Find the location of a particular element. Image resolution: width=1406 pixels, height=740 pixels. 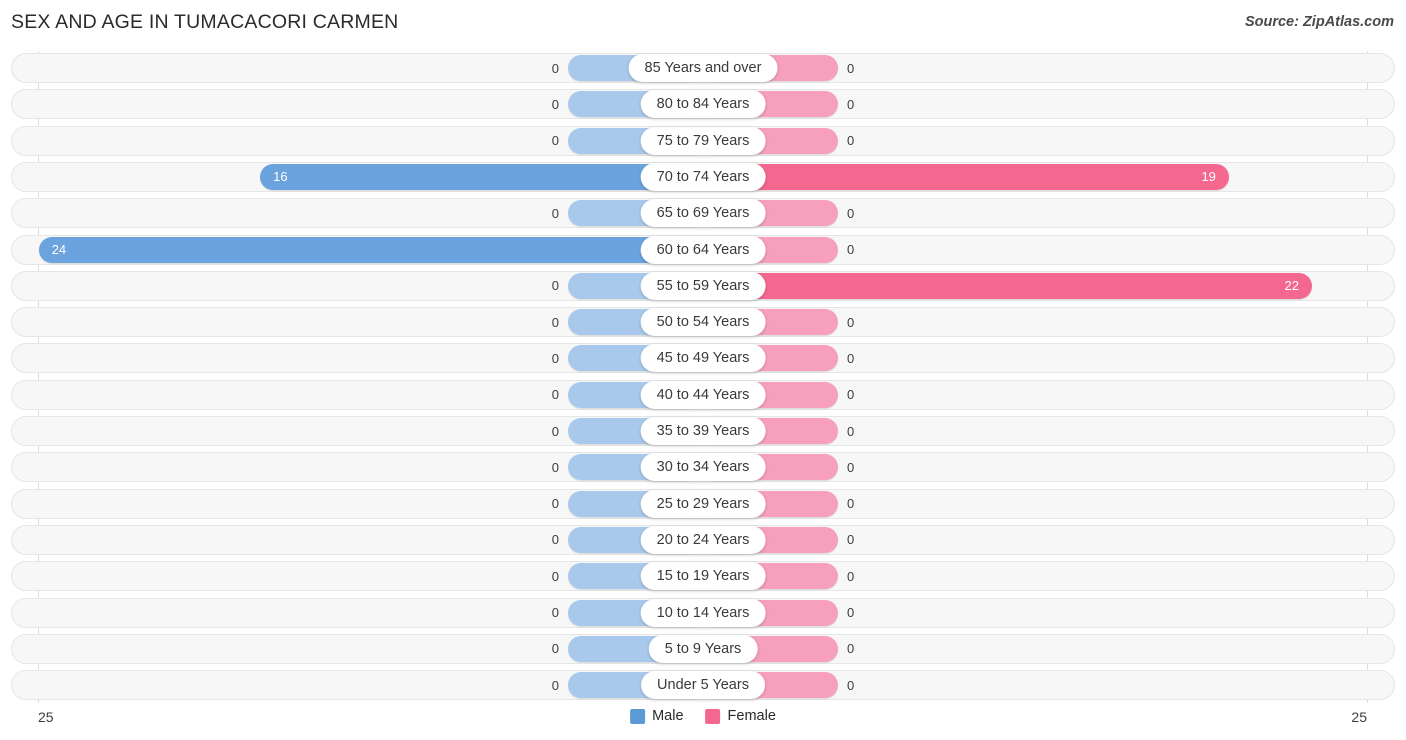

source-attribution: Source: ZipAtlas.com is located at coordinates (1319, 22).